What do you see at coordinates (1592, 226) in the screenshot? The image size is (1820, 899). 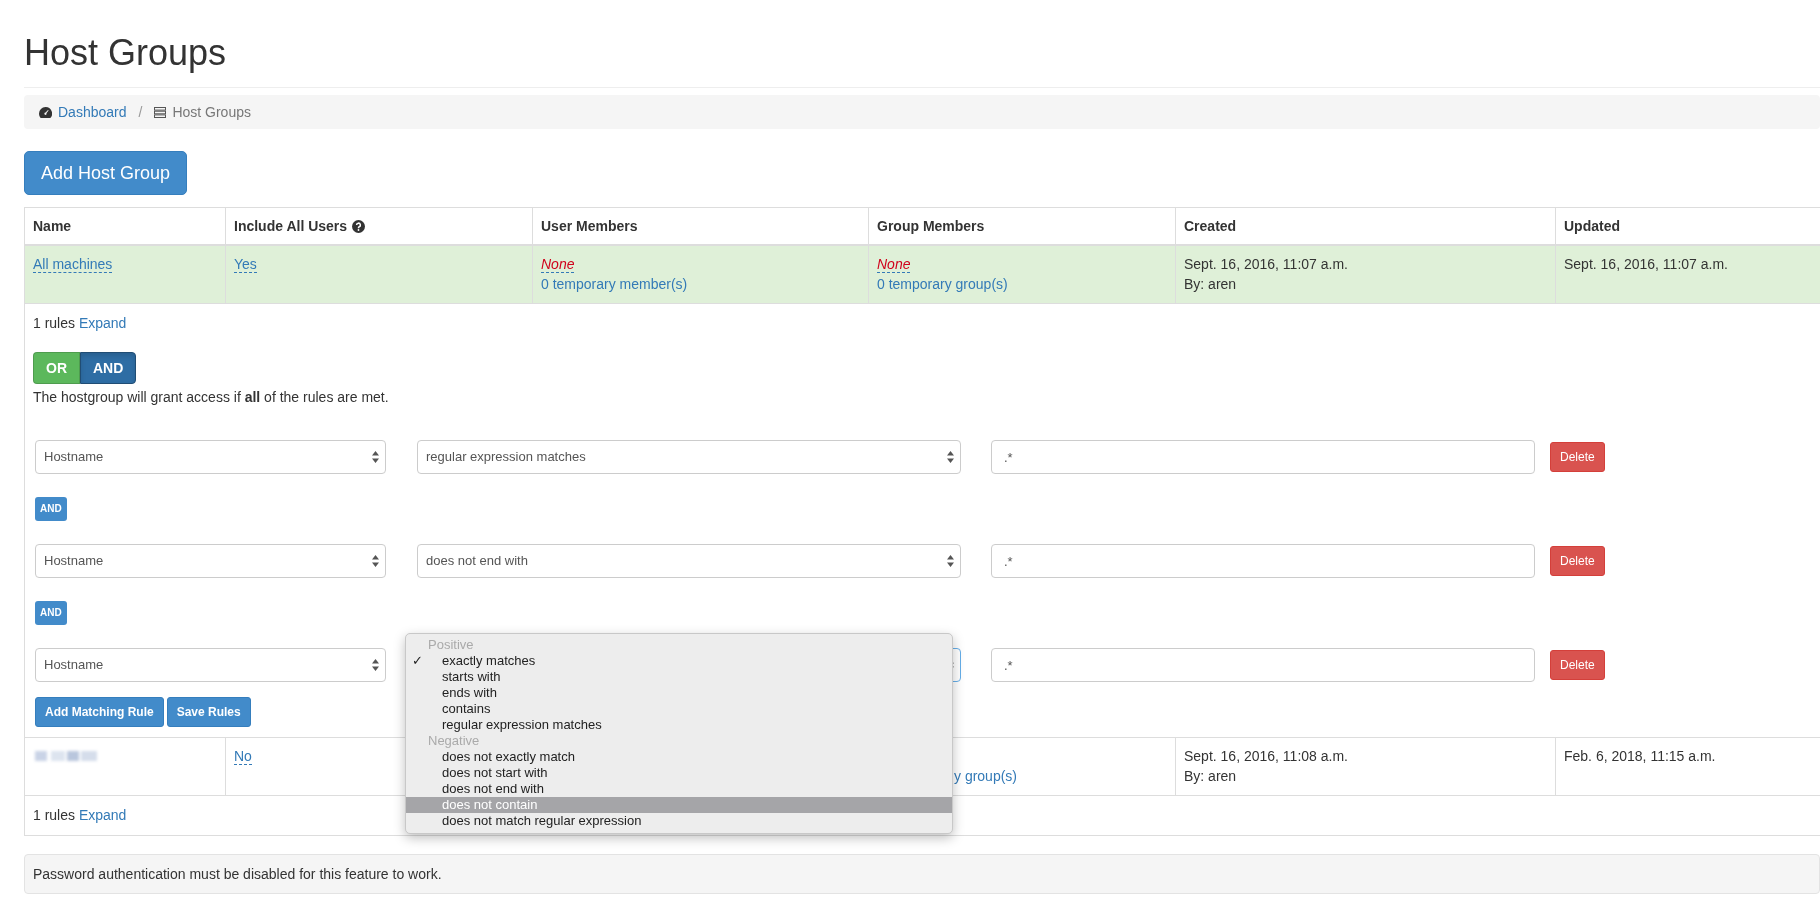 I see `column-header: Updated` at bounding box center [1592, 226].